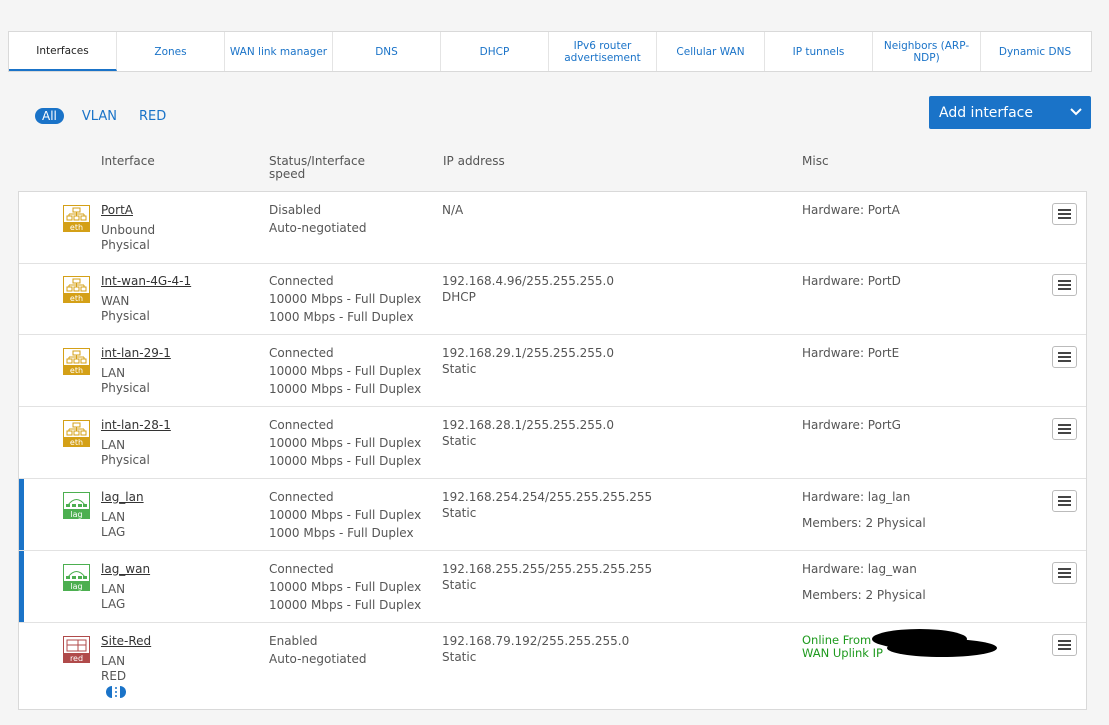 Image resolution: width=1109 pixels, height=725 pixels. Describe the element at coordinates (295, 210) in the screenshot. I see `interface-status: Disabled` at that location.